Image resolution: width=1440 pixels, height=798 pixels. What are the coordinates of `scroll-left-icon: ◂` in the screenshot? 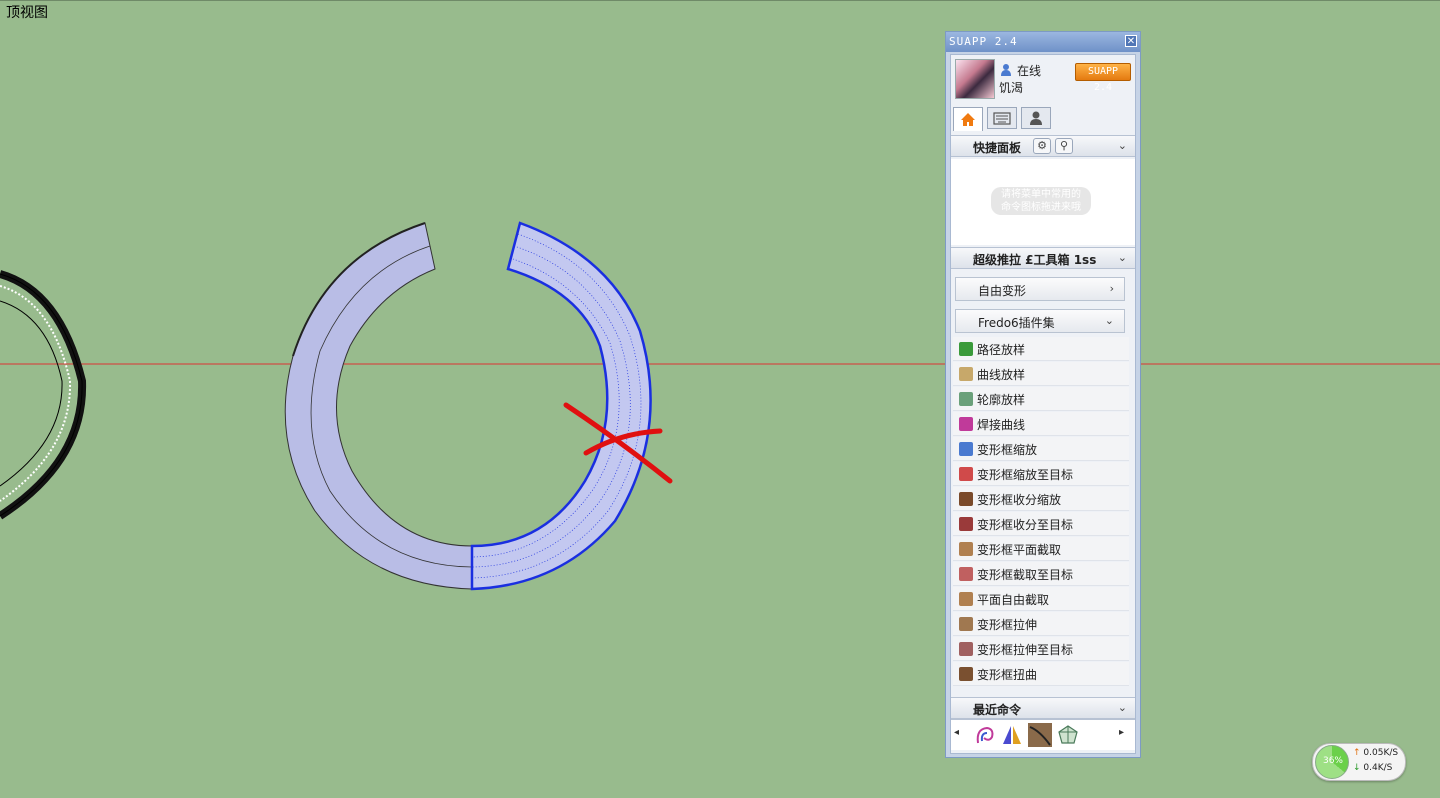 It's located at (956, 732).